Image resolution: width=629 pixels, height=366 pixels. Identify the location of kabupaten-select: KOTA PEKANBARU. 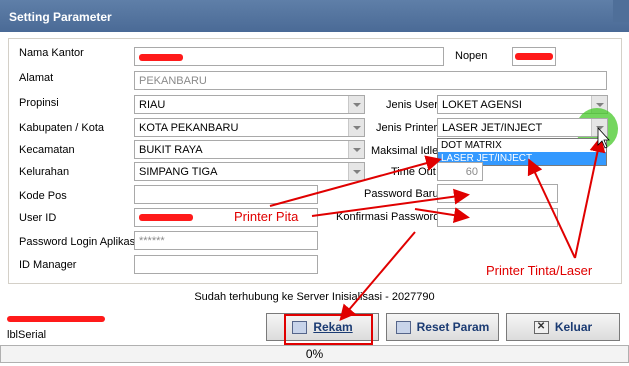
(249, 127).